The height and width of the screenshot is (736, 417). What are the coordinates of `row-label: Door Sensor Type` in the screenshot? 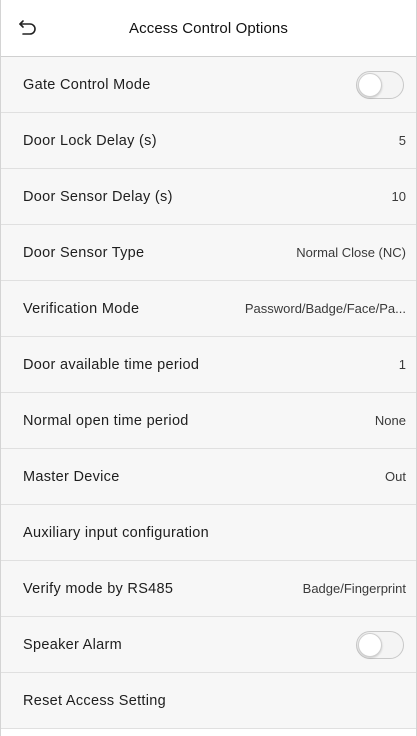 It's located at (84, 252).